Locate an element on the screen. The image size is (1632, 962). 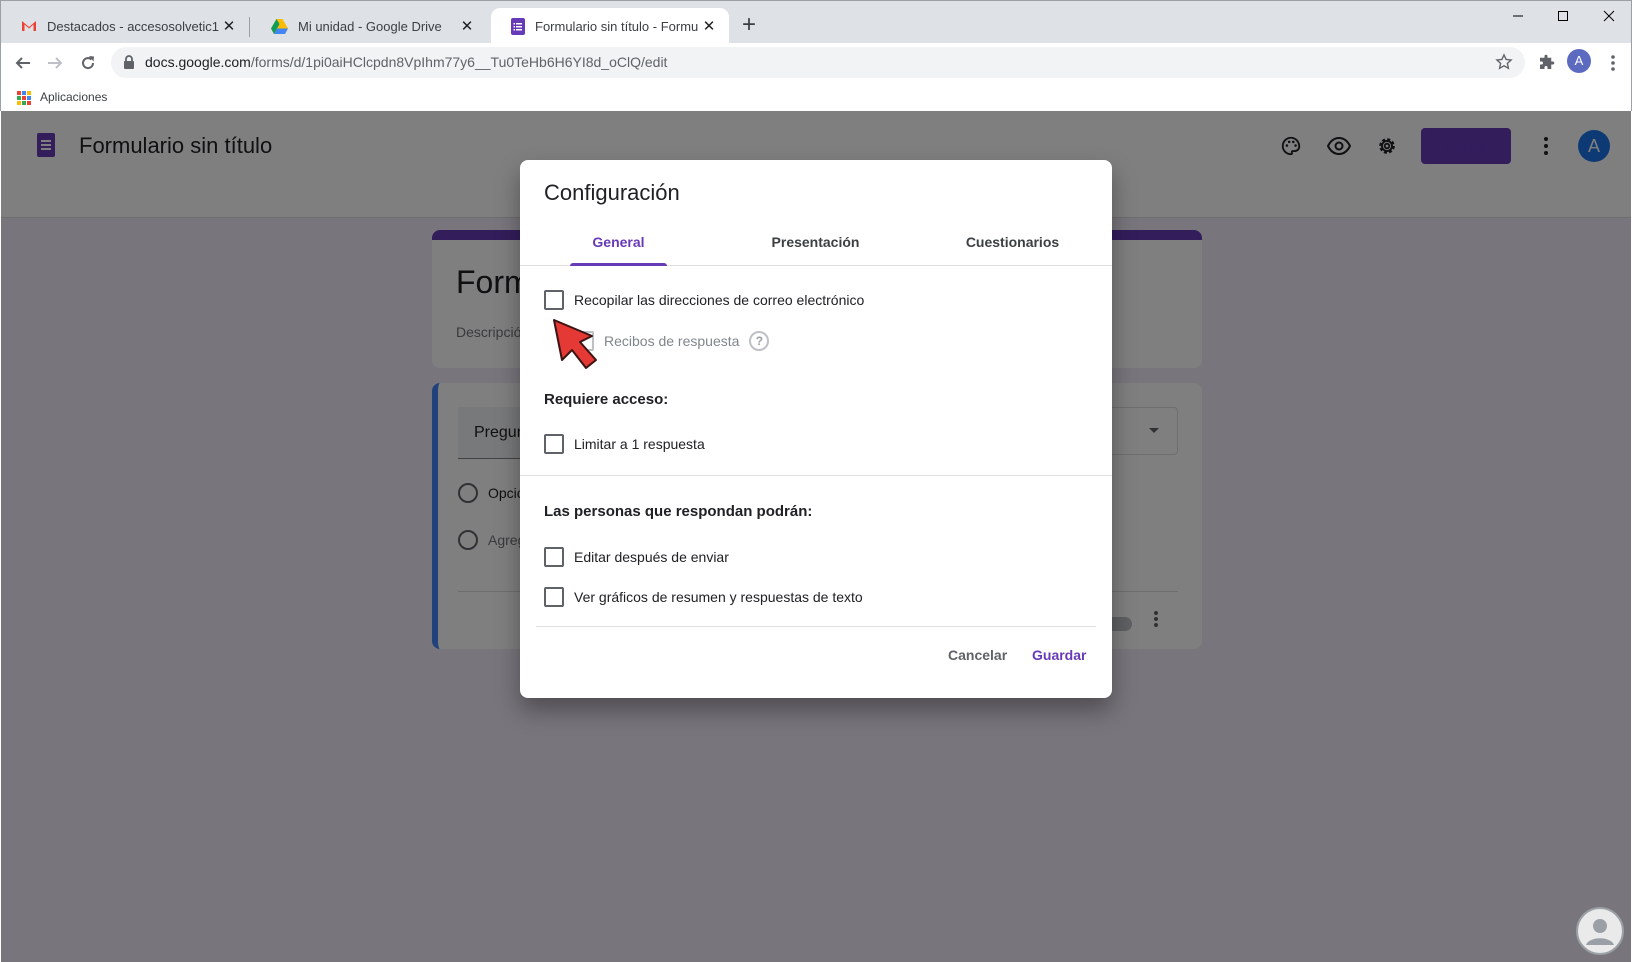
gmail-icon is located at coordinates (29, 26).